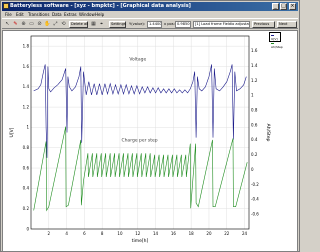 This screenshot has height=252, width=320. What do you see at coordinates (93, 24) in the screenshot?
I see `grid-icon: ▦` at bounding box center [93, 24].